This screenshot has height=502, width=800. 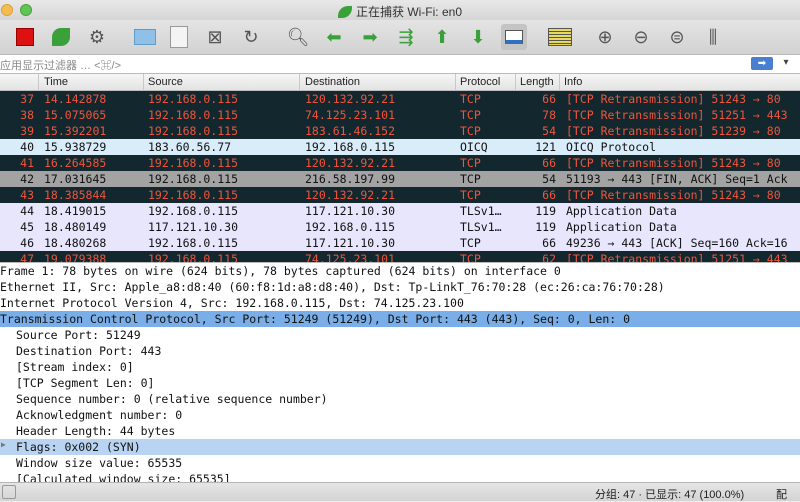 What do you see at coordinates (334, 37) in the screenshot?
I see `go-back-button: ⬅` at bounding box center [334, 37].